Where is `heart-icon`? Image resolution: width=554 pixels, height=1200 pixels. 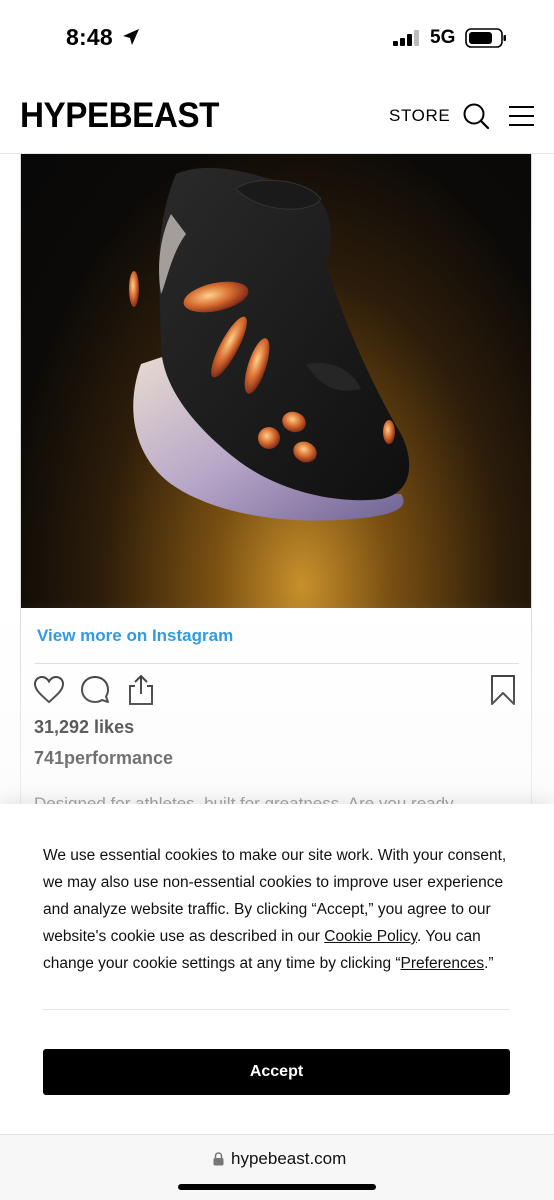 heart-icon is located at coordinates (49, 690).